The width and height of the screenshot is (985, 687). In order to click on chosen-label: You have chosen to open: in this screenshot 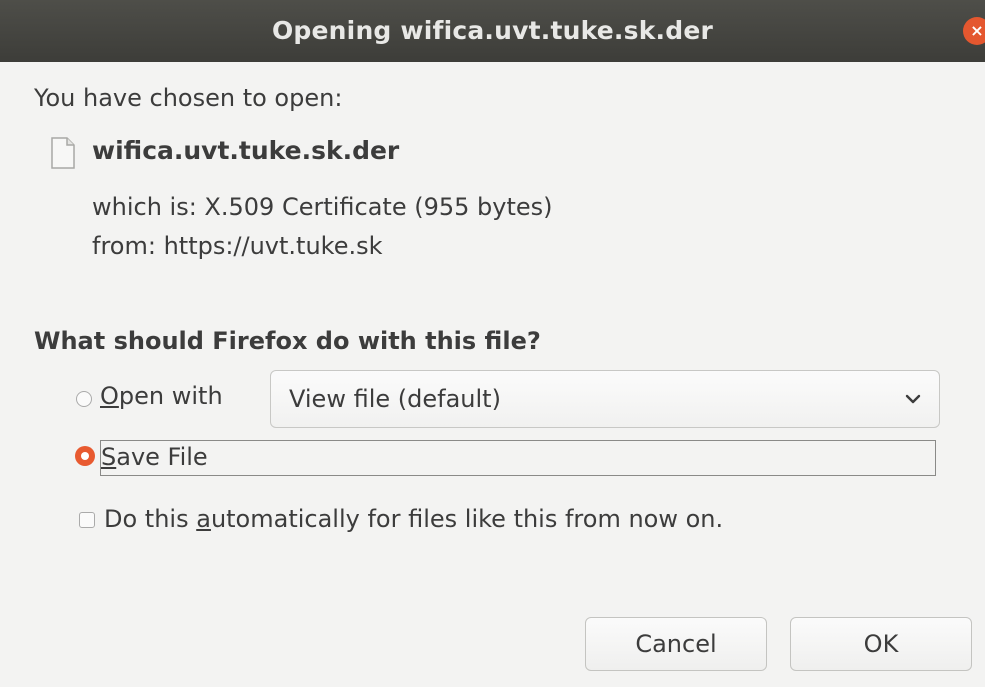, I will do `click(188, 98)`.